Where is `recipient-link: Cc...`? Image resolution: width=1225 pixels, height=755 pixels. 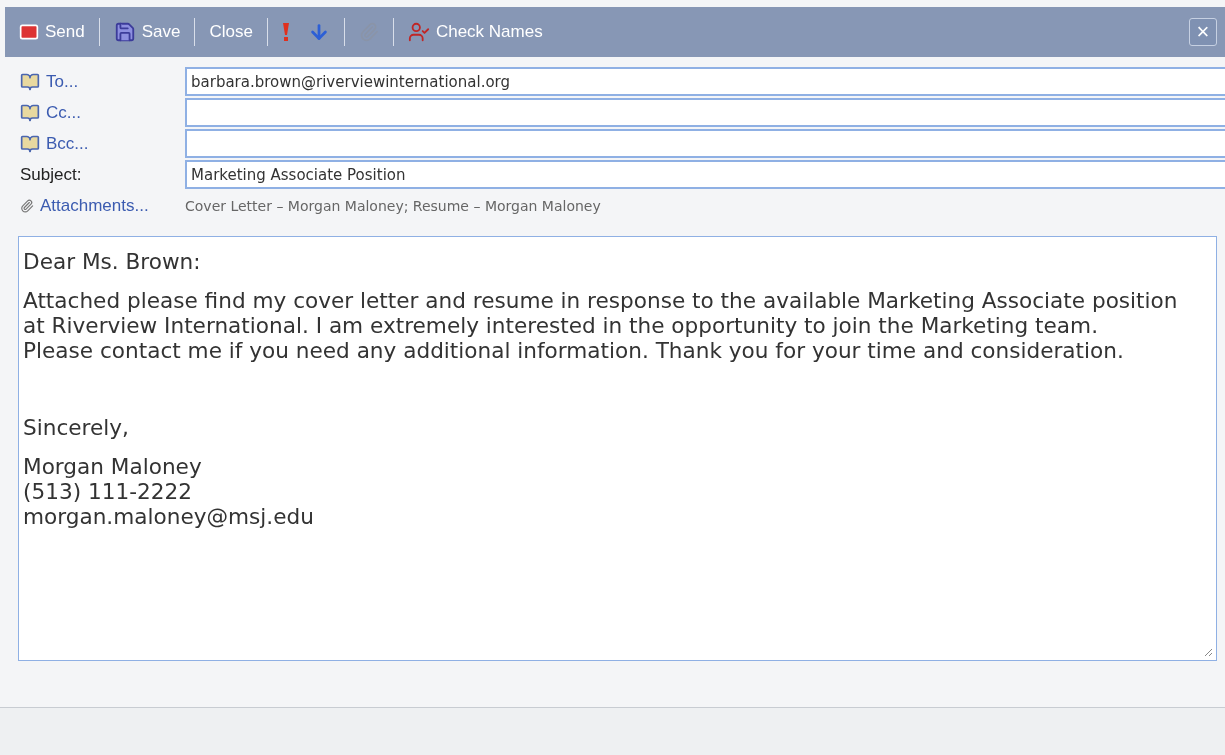 recipient-link: Cc... is located at coordinates (63, 112).